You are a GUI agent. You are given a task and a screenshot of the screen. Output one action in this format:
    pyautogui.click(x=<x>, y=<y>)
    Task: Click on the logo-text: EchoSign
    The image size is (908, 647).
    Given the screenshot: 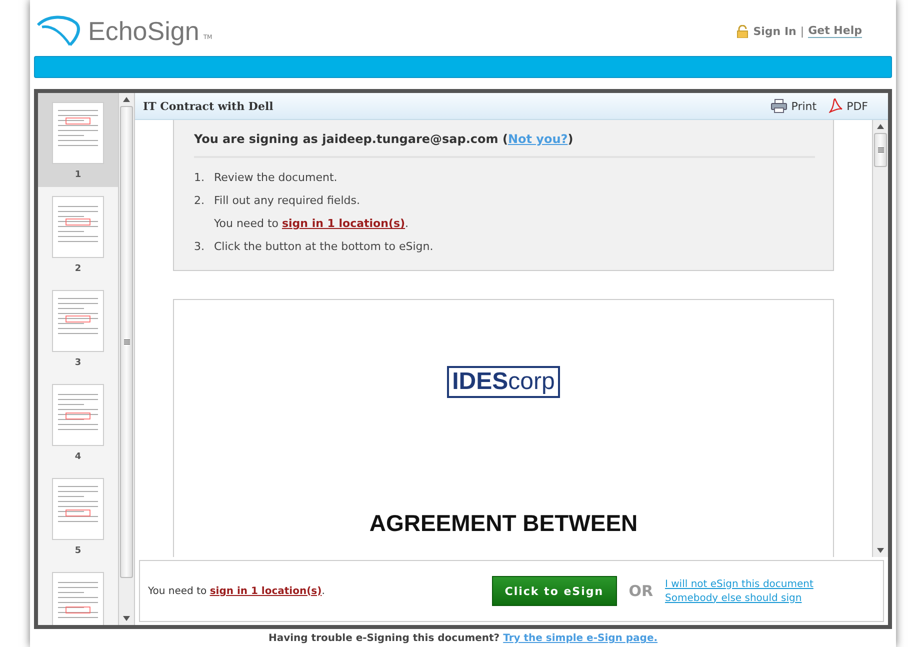 What is the action you would take?
    pyautogui.click(x=144, y=31)
    